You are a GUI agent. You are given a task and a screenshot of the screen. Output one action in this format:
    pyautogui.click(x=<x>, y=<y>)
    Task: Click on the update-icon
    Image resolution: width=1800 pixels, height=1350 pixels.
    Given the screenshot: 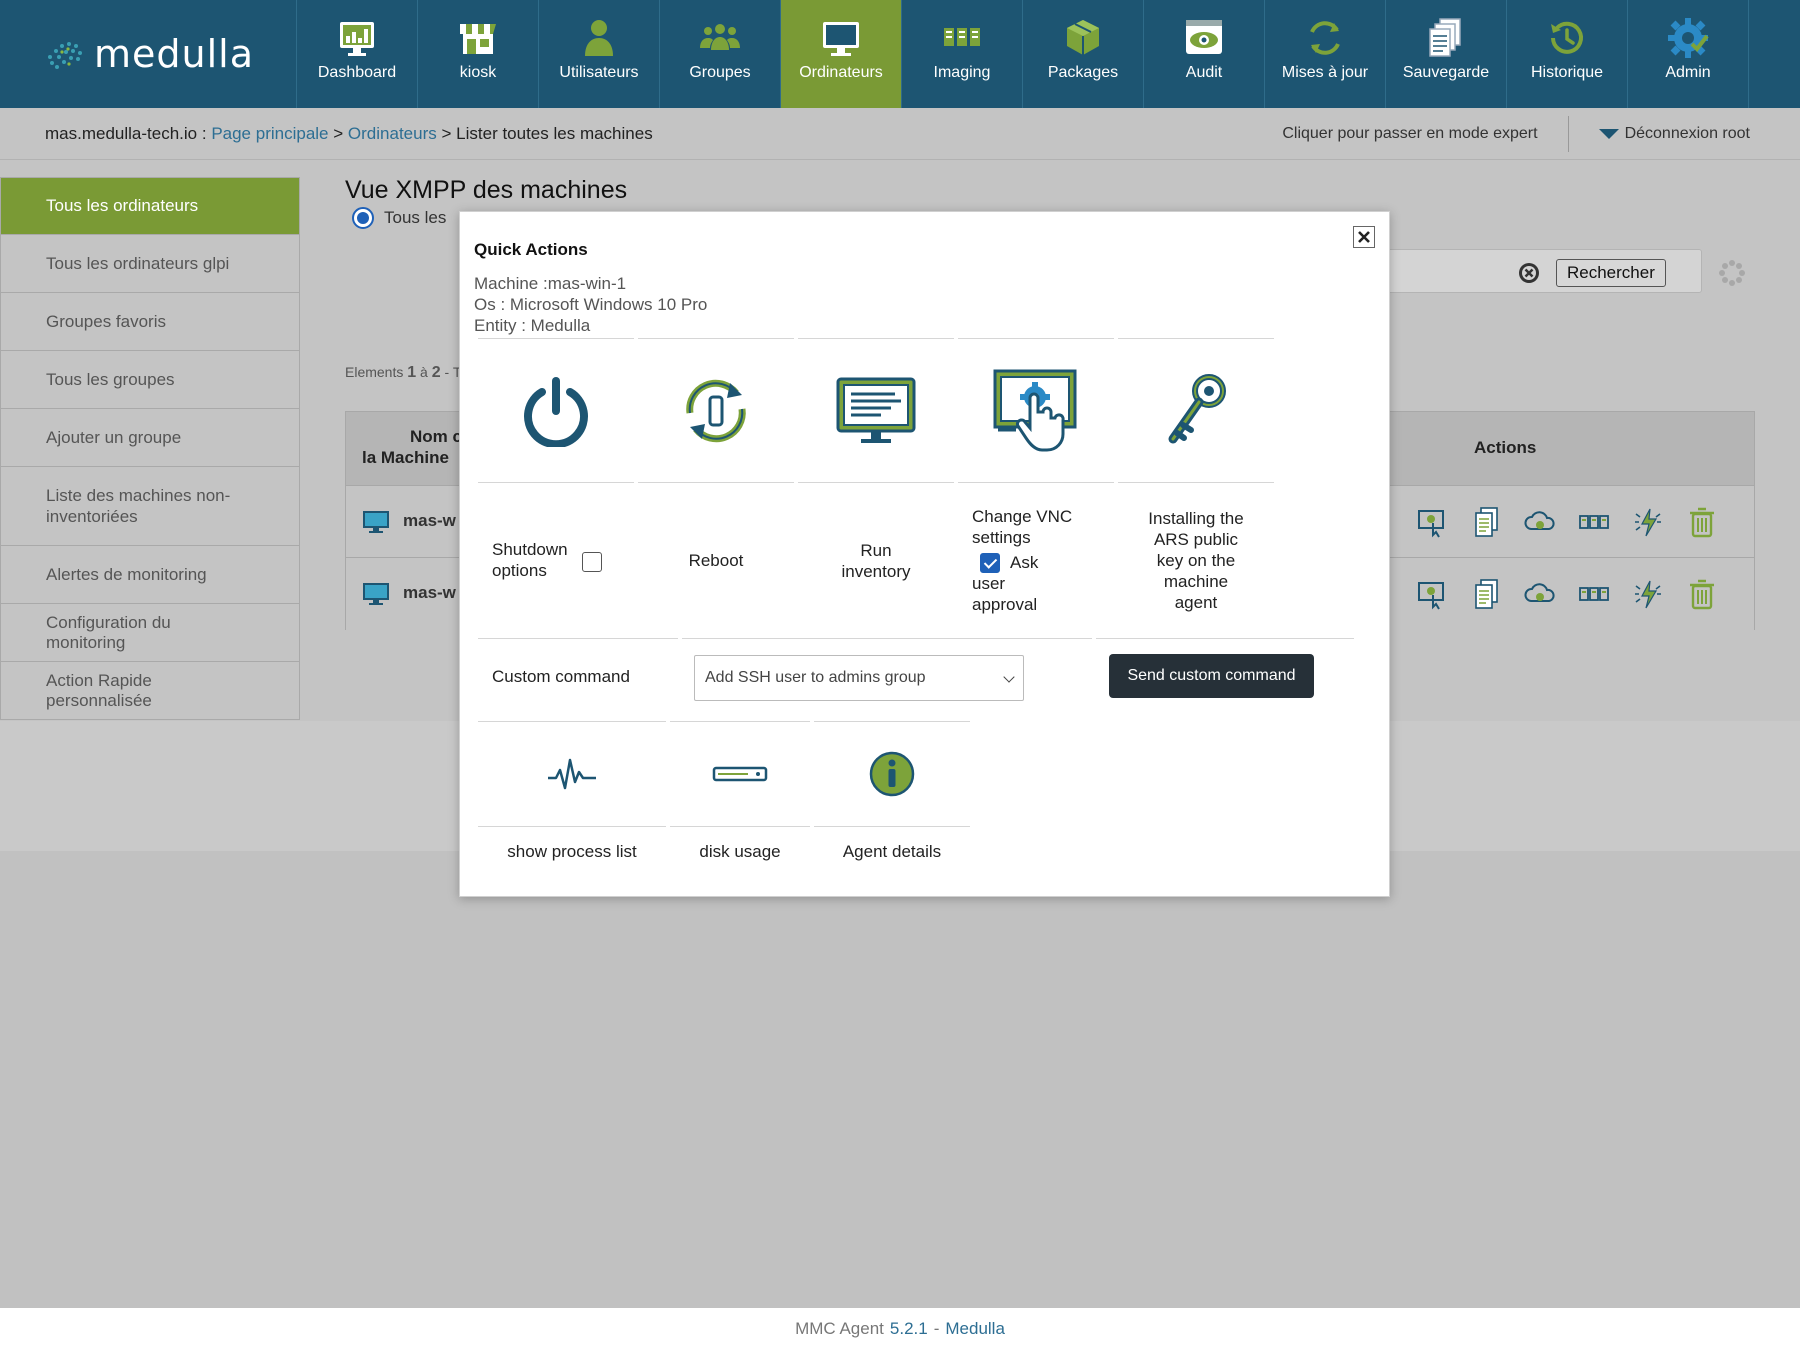 What is the action you would take?
    pyautogui.click(x=1325, y=38)
    